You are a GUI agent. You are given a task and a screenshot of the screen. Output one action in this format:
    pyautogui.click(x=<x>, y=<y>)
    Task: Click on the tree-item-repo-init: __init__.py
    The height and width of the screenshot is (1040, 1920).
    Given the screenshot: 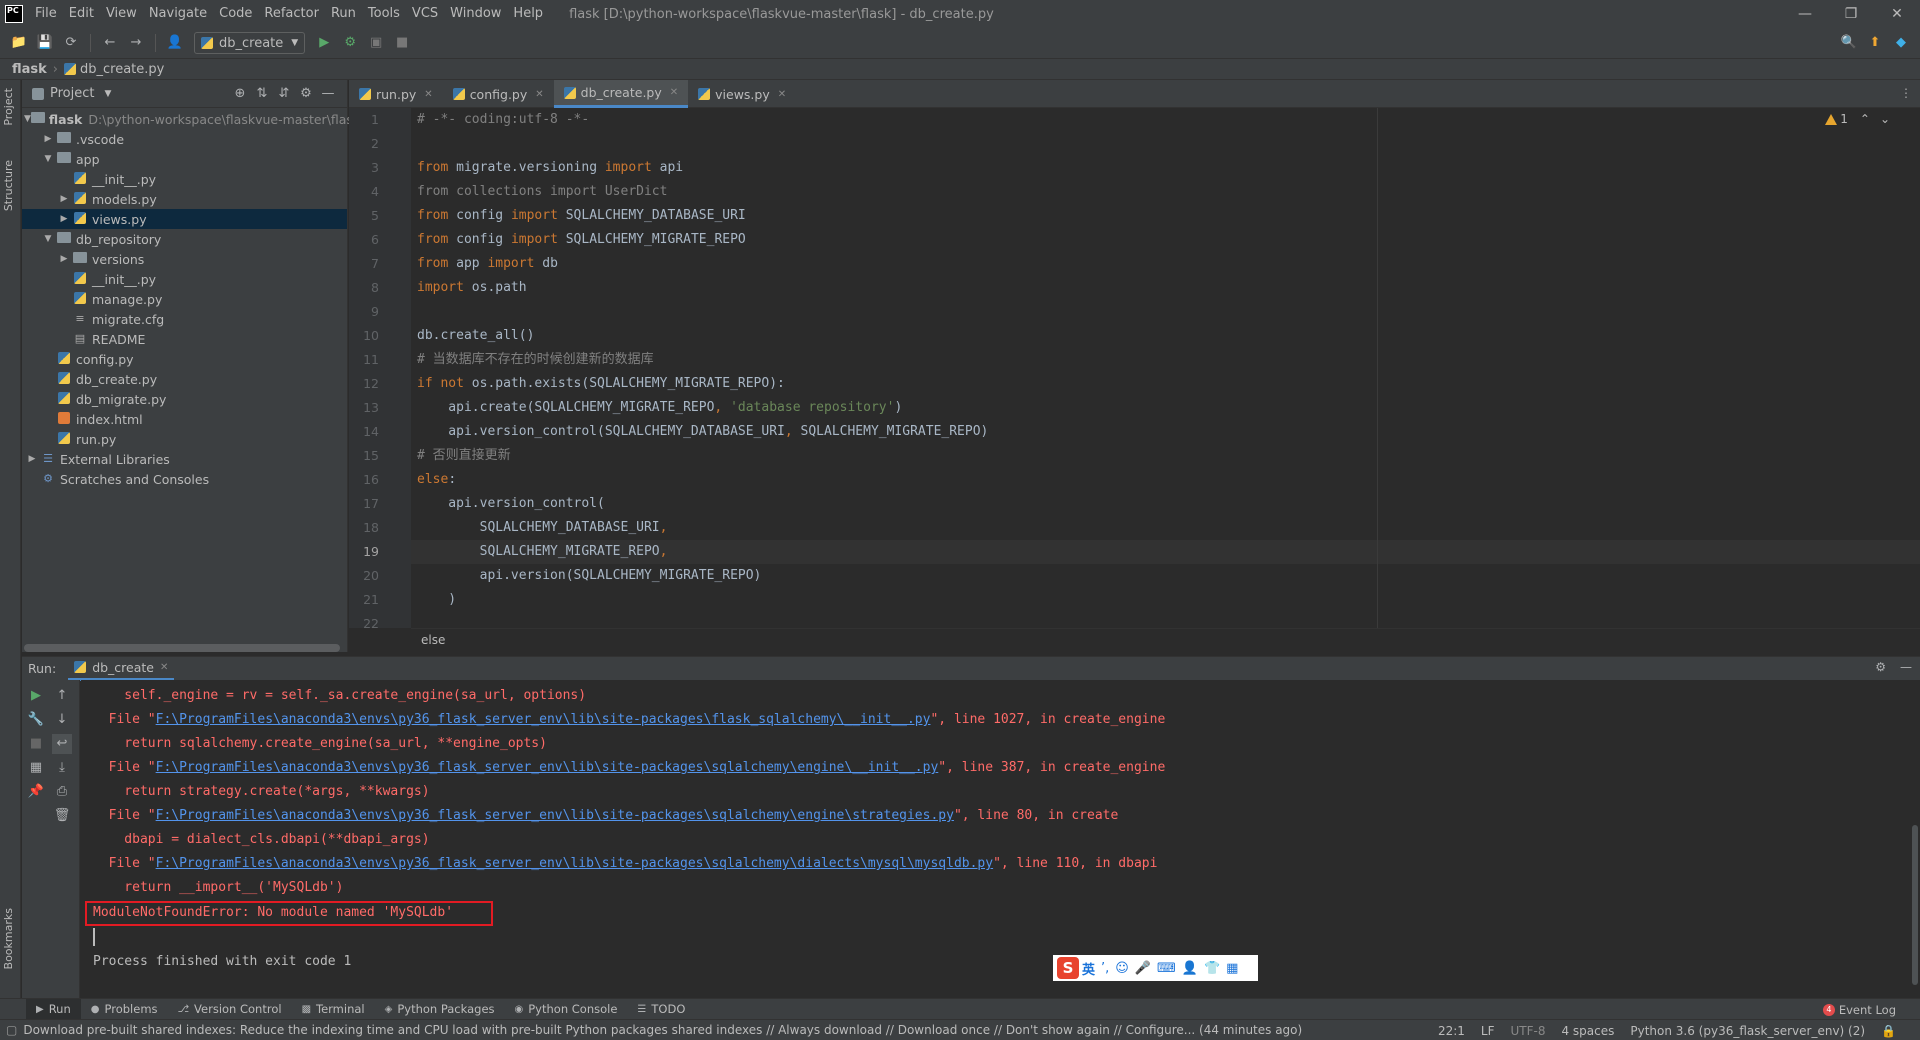 What is the action you would take?
    pyautogui.click(x=184, y=279)
    